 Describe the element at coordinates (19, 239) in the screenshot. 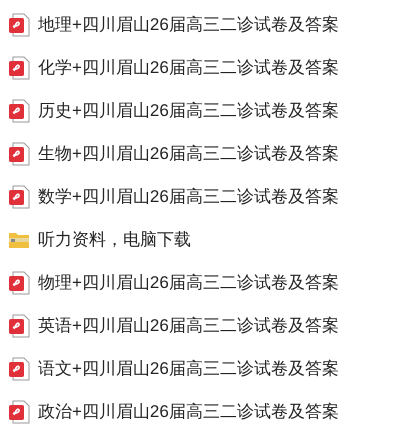

I see `zip-folder-icon` at that location.